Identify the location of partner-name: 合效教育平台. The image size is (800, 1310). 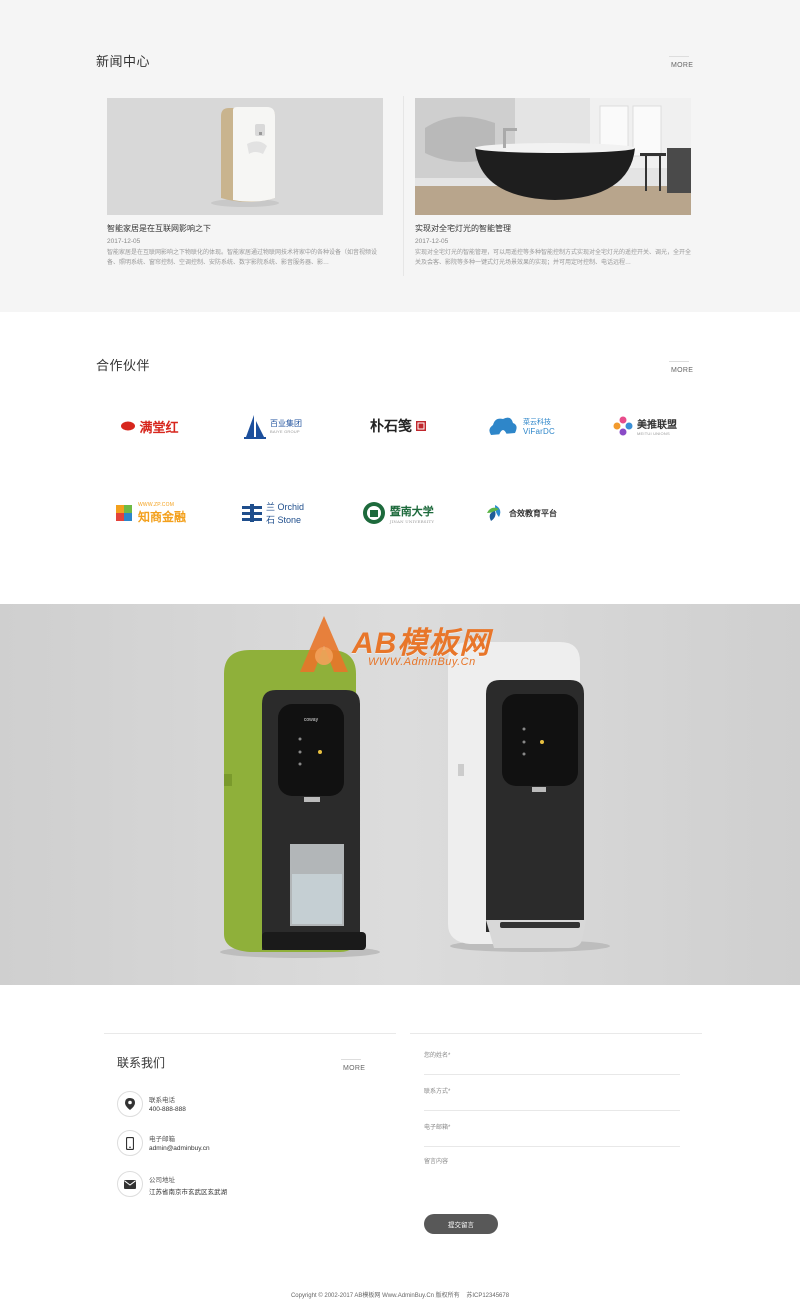
(533, 513).